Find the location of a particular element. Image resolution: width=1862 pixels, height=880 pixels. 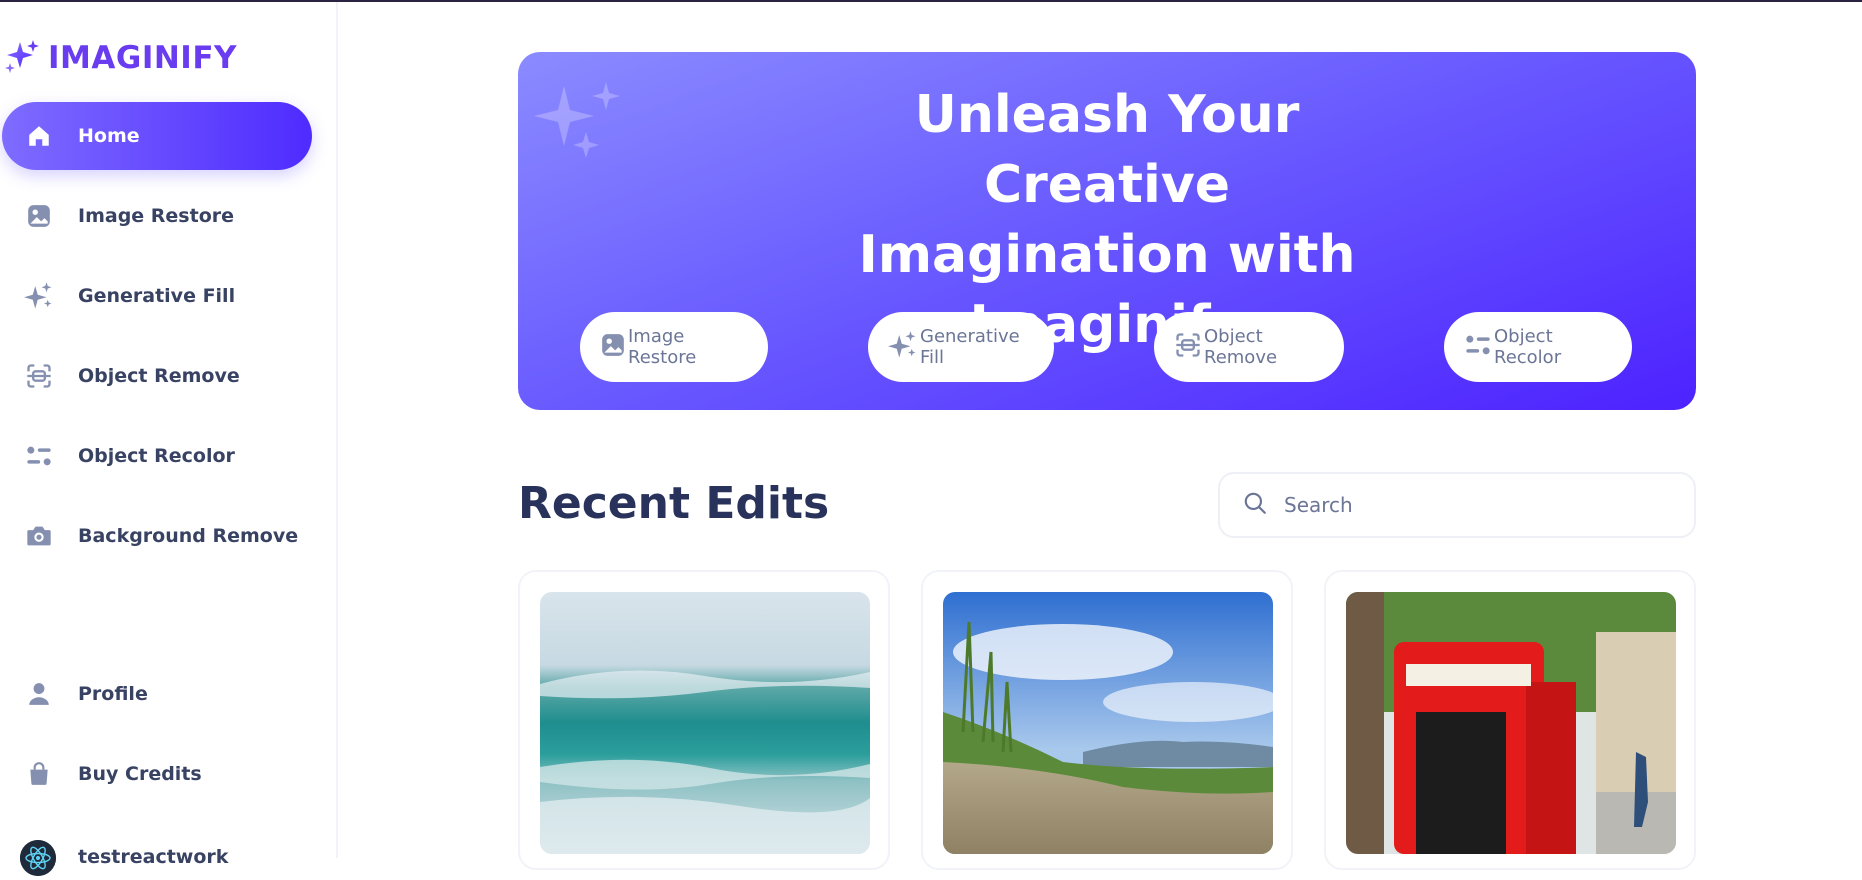

quick-link-label: Object Remove is located at coordinates (1241, 347).